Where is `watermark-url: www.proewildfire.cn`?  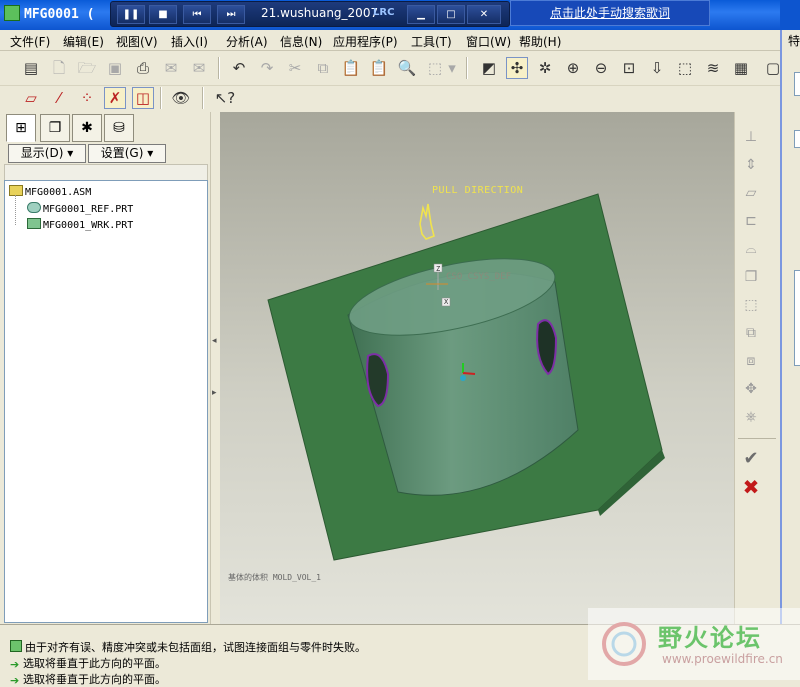 watermark-url: www.proewildfire.cn is located at coordinates (722, 659).